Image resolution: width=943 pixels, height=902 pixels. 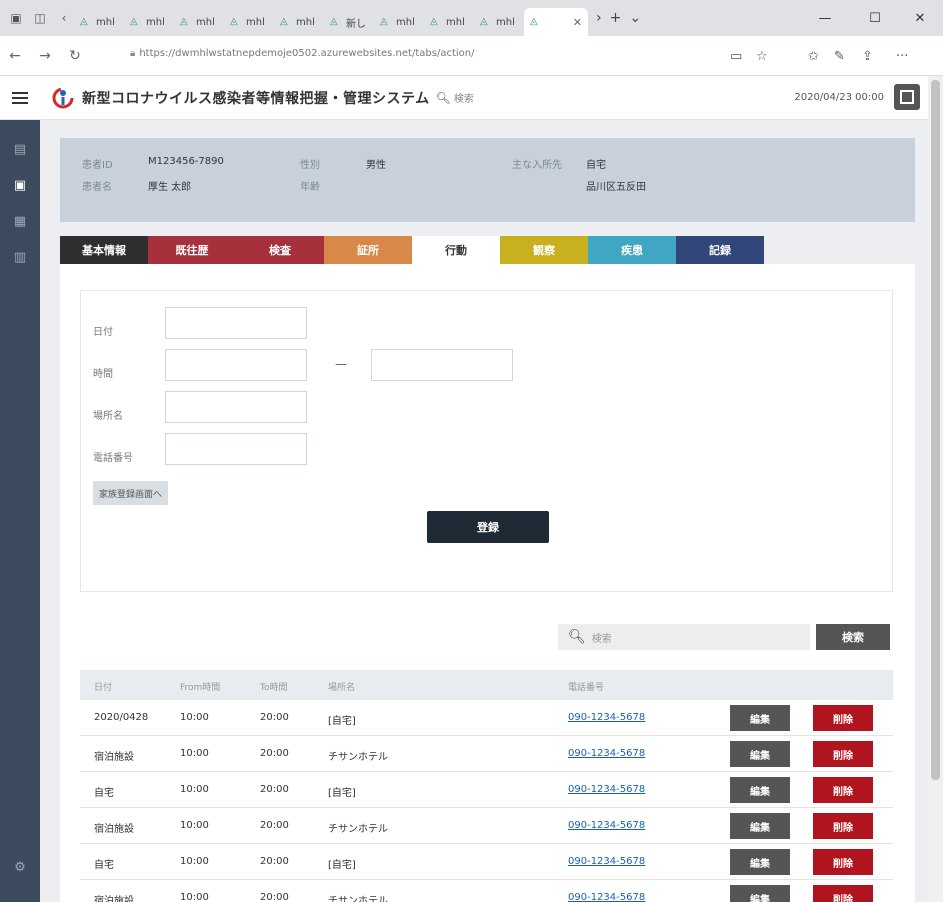 I want to click on time-from-input, so click(x=236, y=365).